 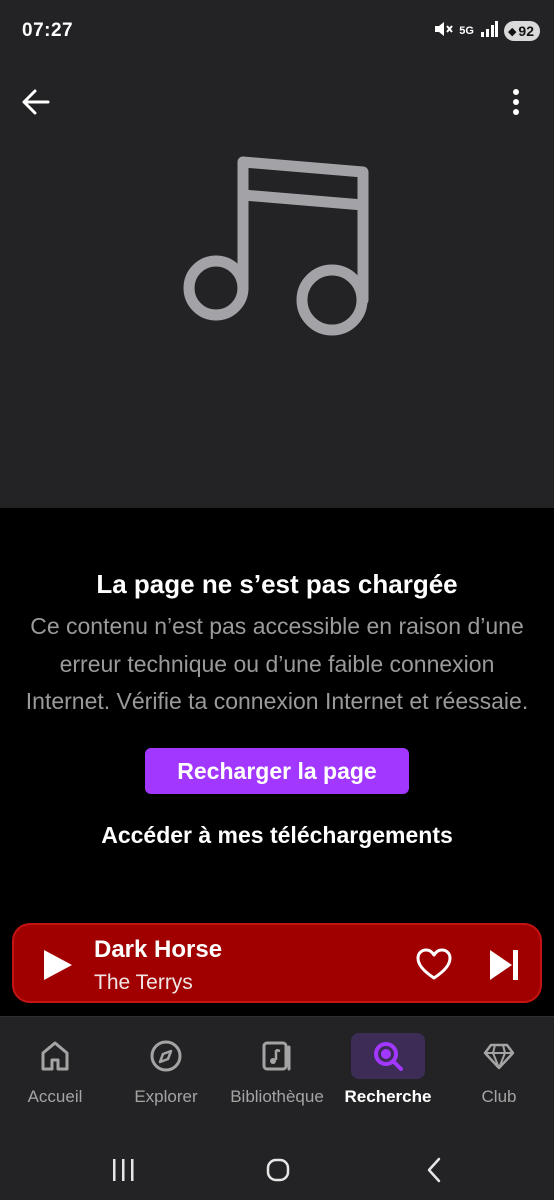 I want to click on nav-label: Accueil, so click(x=55, y=1096).